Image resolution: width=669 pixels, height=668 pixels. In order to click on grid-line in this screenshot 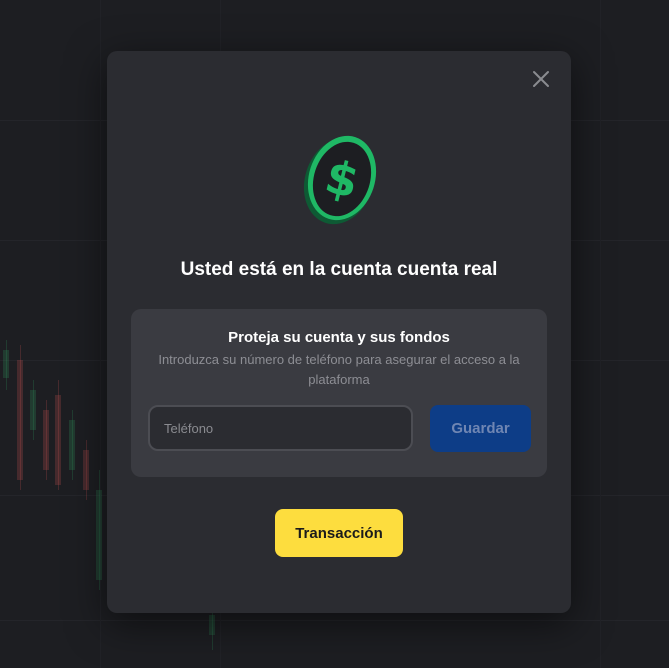, I will do `click(600, 334)`.